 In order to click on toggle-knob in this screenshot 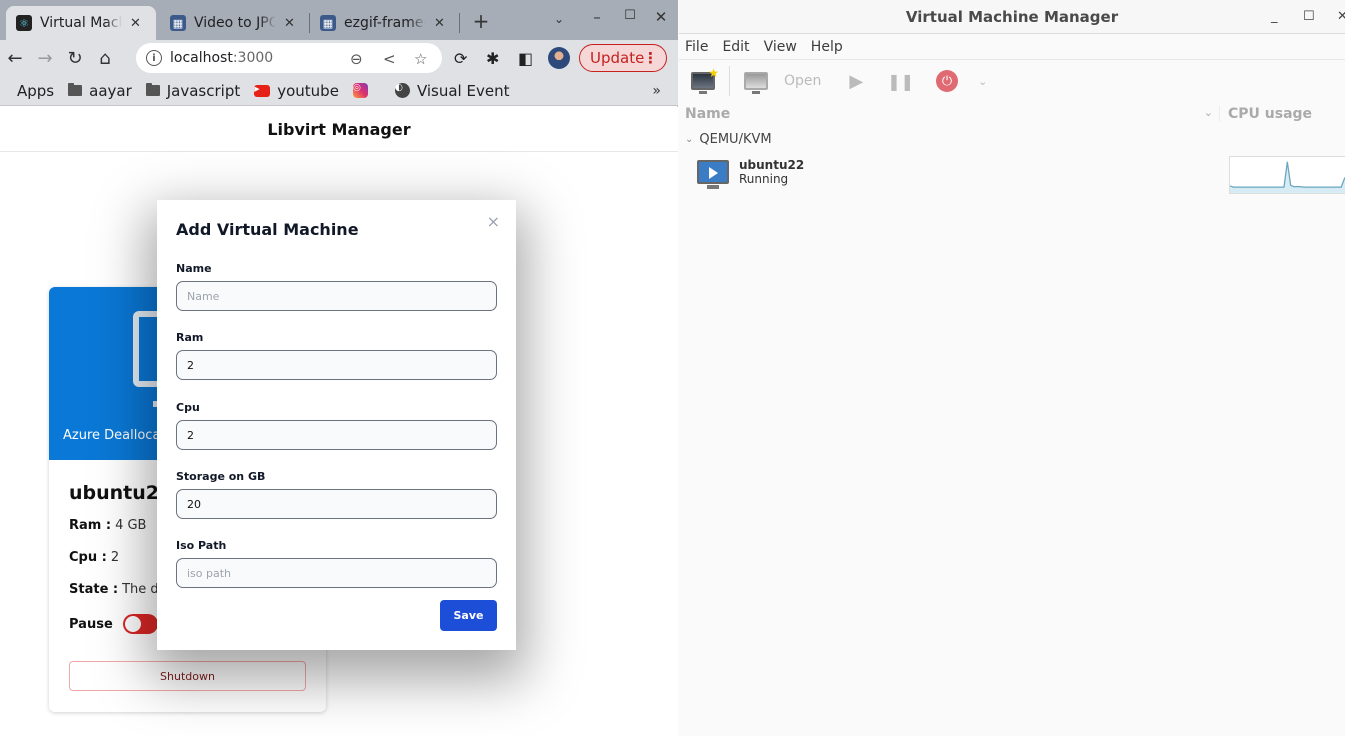, I will do `click(132, 624)`.